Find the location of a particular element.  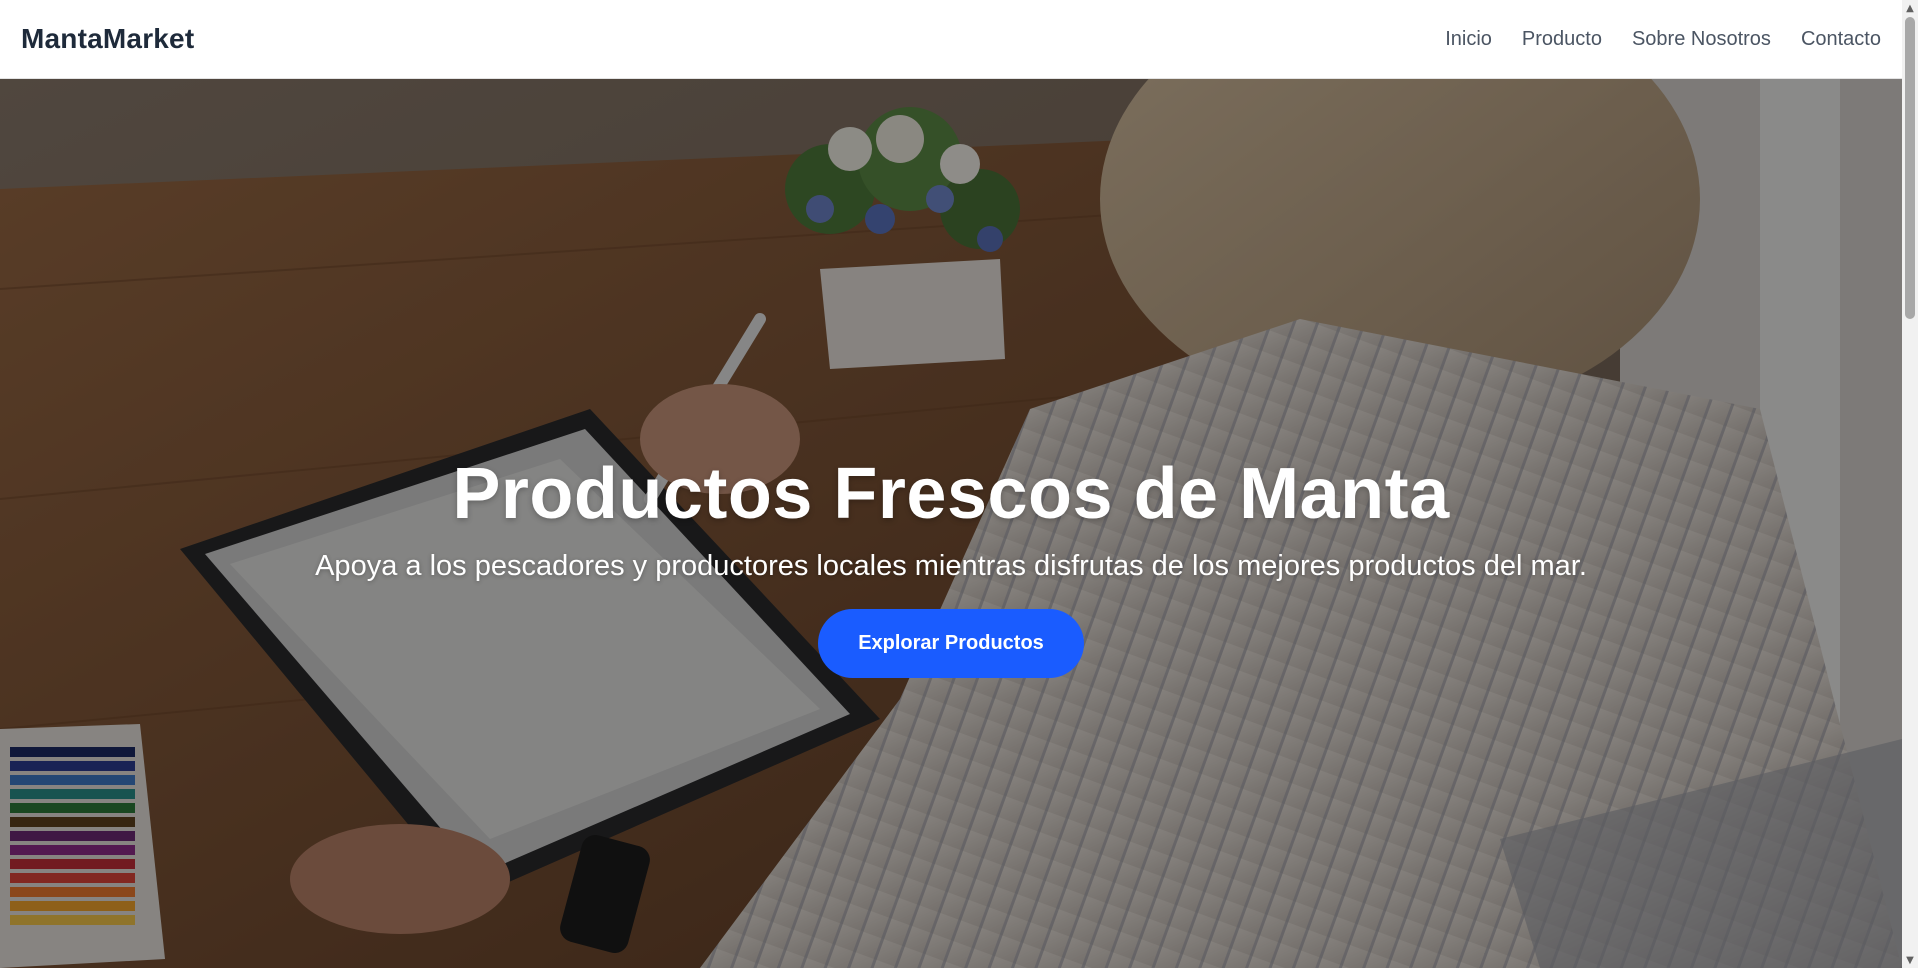

nav-link-contacto: Contacto is located at coordinates (1841, 39).